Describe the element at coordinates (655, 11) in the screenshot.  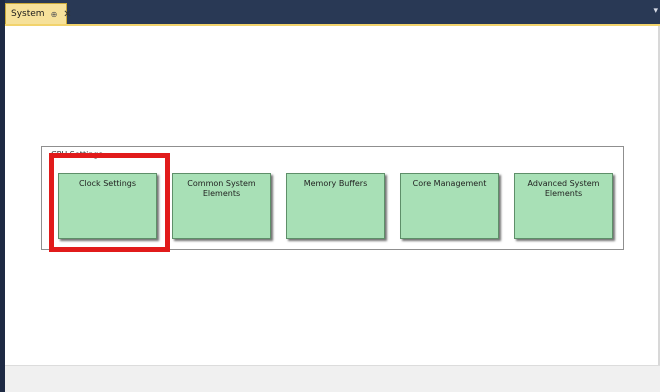
I see `chevron-down-icon: ▾` at that location.